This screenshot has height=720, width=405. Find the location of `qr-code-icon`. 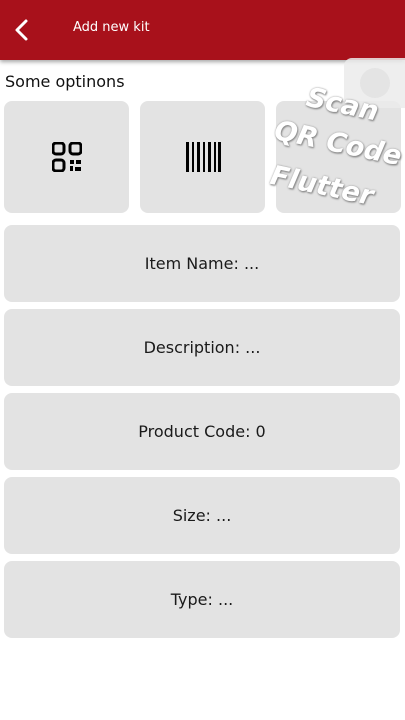

qr-code-icon is located at coordinates (66, 157).